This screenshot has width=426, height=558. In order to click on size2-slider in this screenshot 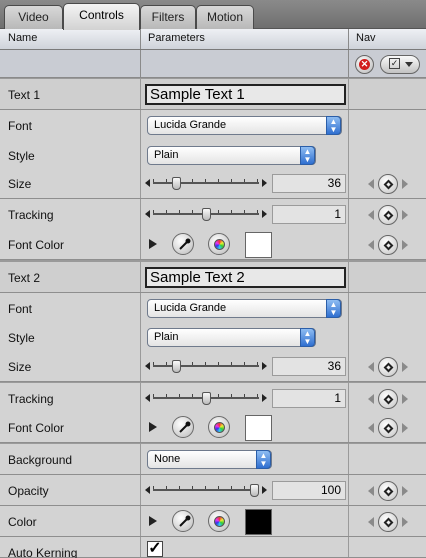, I will do `click(206, 367)`.